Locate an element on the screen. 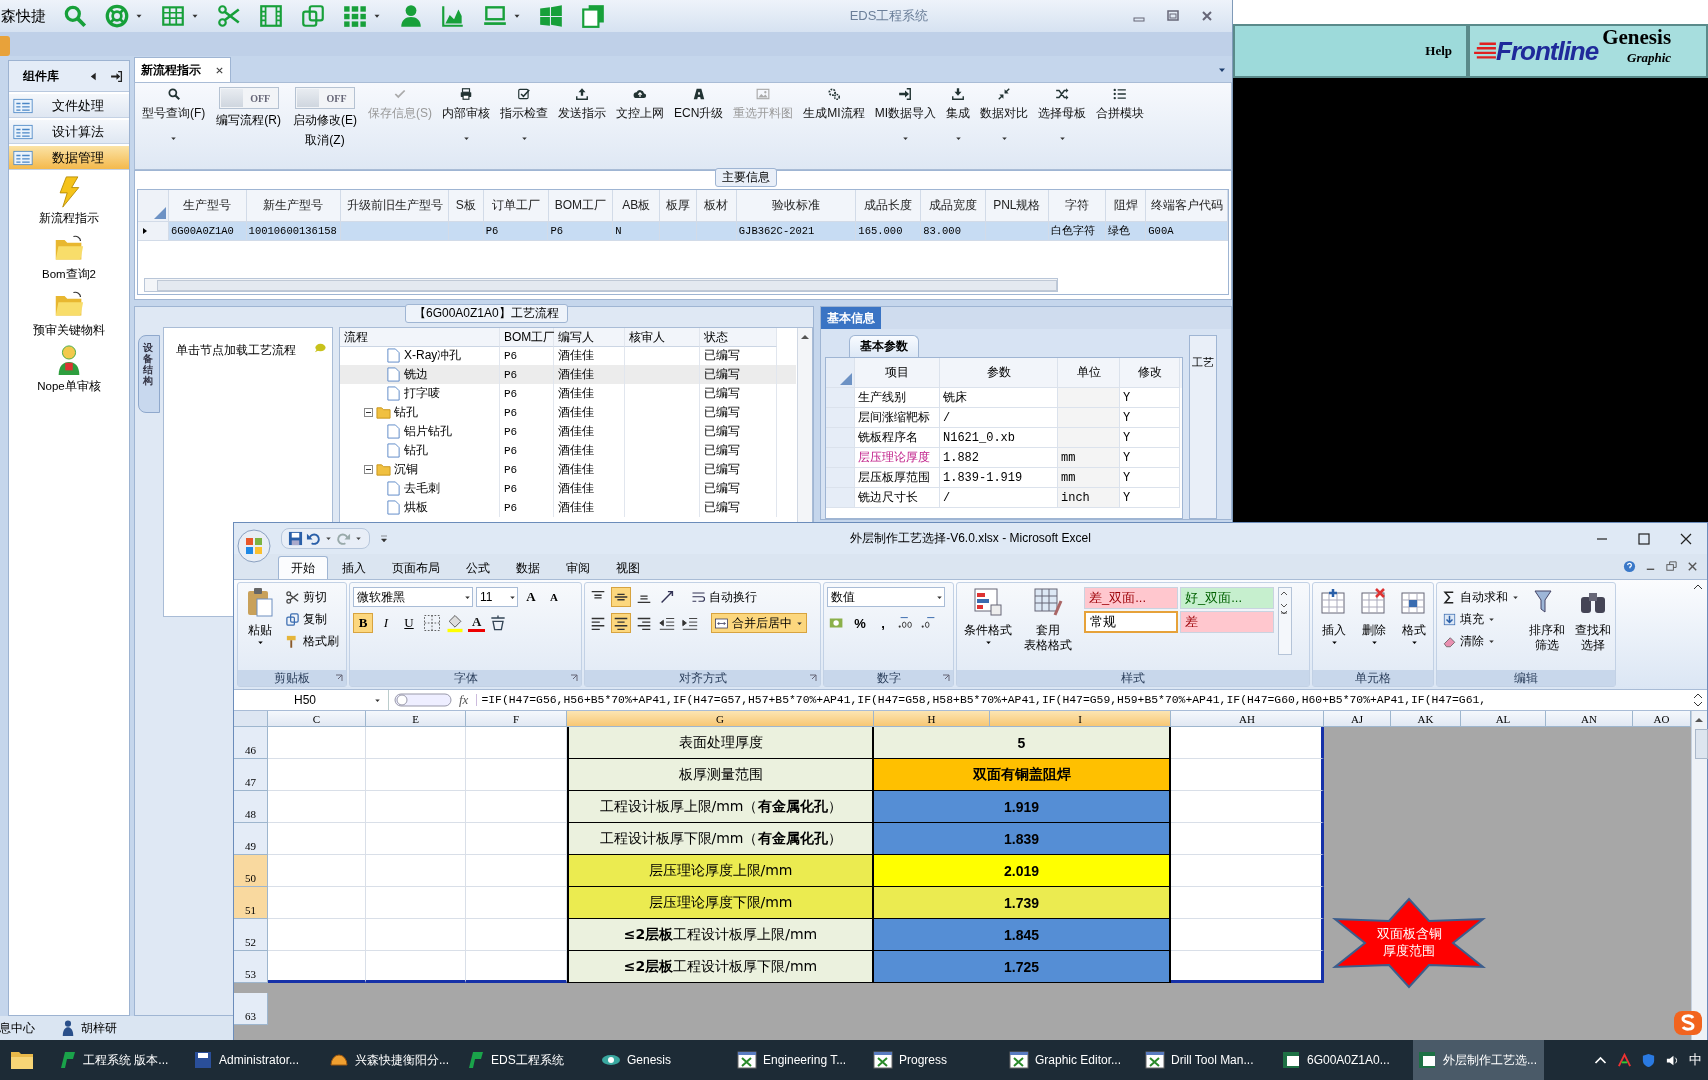 The height and width of the screenshot is (1080, 1708). fill-bucket-icon is located at coordinates (455, 623).